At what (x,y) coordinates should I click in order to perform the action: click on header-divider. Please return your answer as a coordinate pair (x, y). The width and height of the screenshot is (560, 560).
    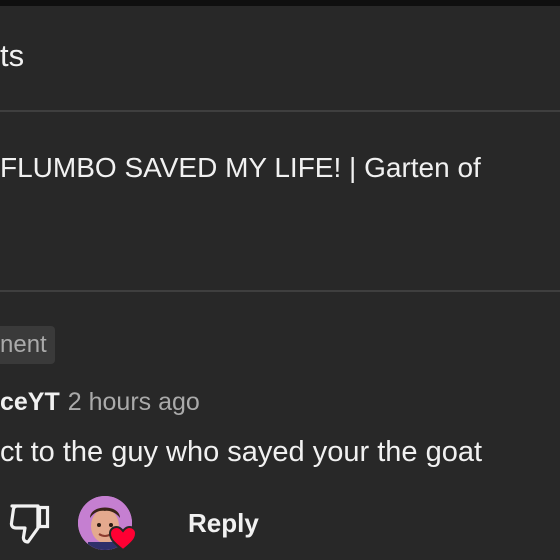
    Looking at the image, I should click on (280, 111).